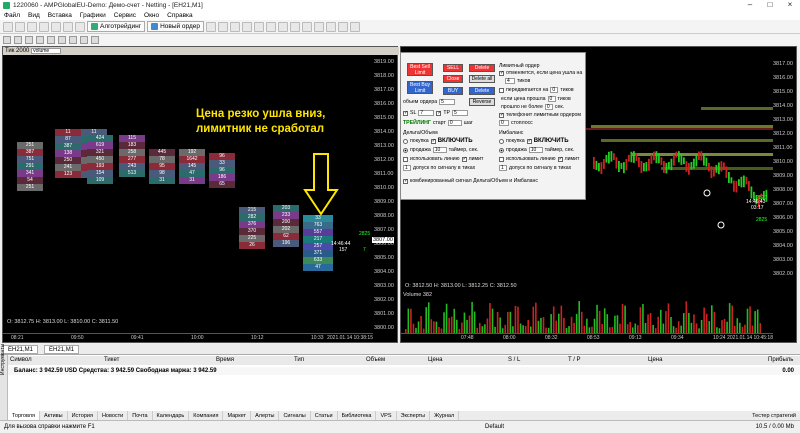 This screenshot has width=800, height=433. Describe the element at coordinates (62, 349) in the screenshot. I see `chart-tab-2: EH21,M1` at that location.